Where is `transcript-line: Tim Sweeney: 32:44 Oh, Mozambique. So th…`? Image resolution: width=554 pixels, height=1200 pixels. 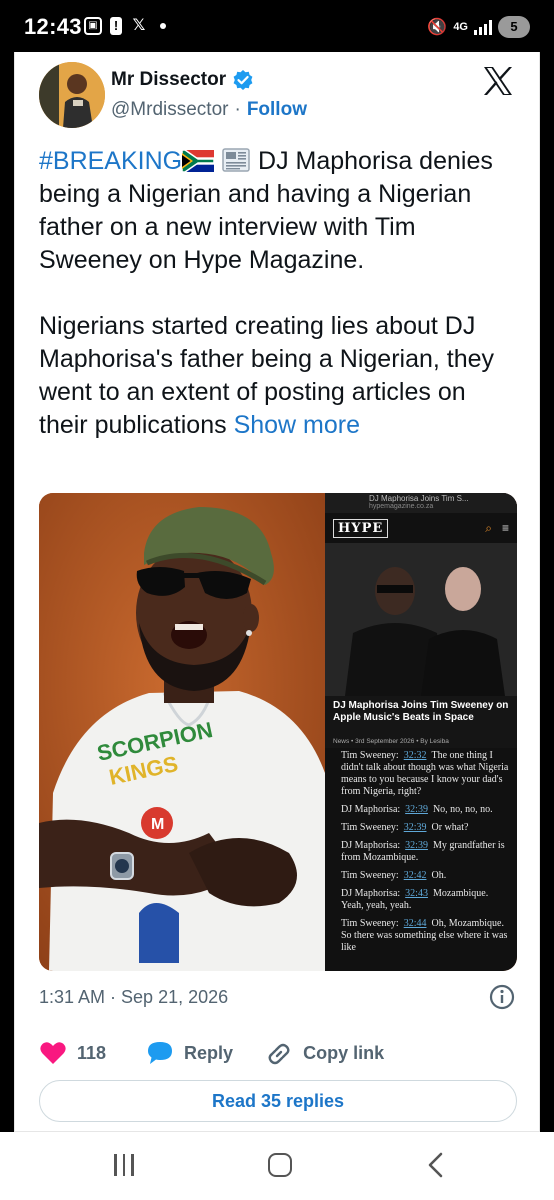
transcript-line: Tim Sweeney: 32:44 Oh, Mozambique. So th… is located at coordinates (424, 935).